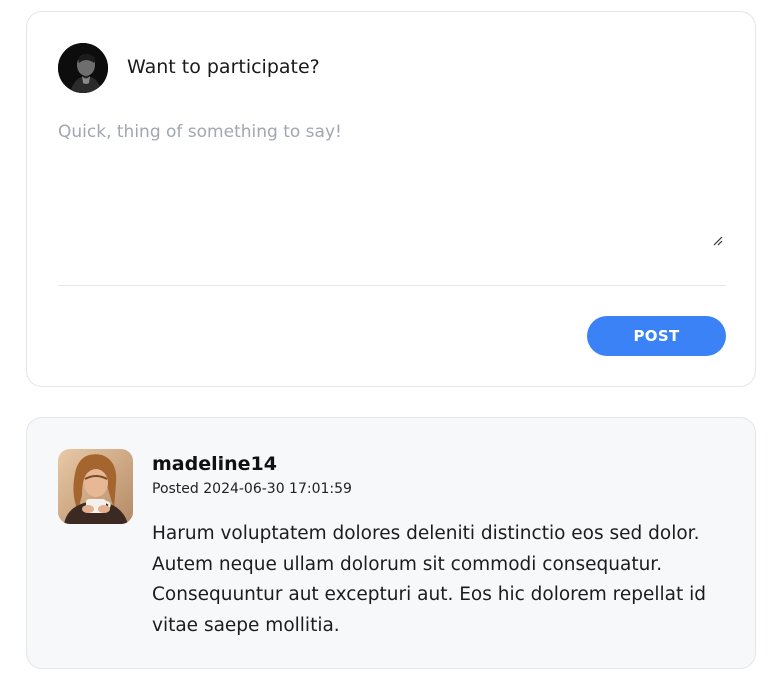 The height and width of the screenshot is (682, 777). I want to click on posted-prefix: Posted, so click(175, 489).